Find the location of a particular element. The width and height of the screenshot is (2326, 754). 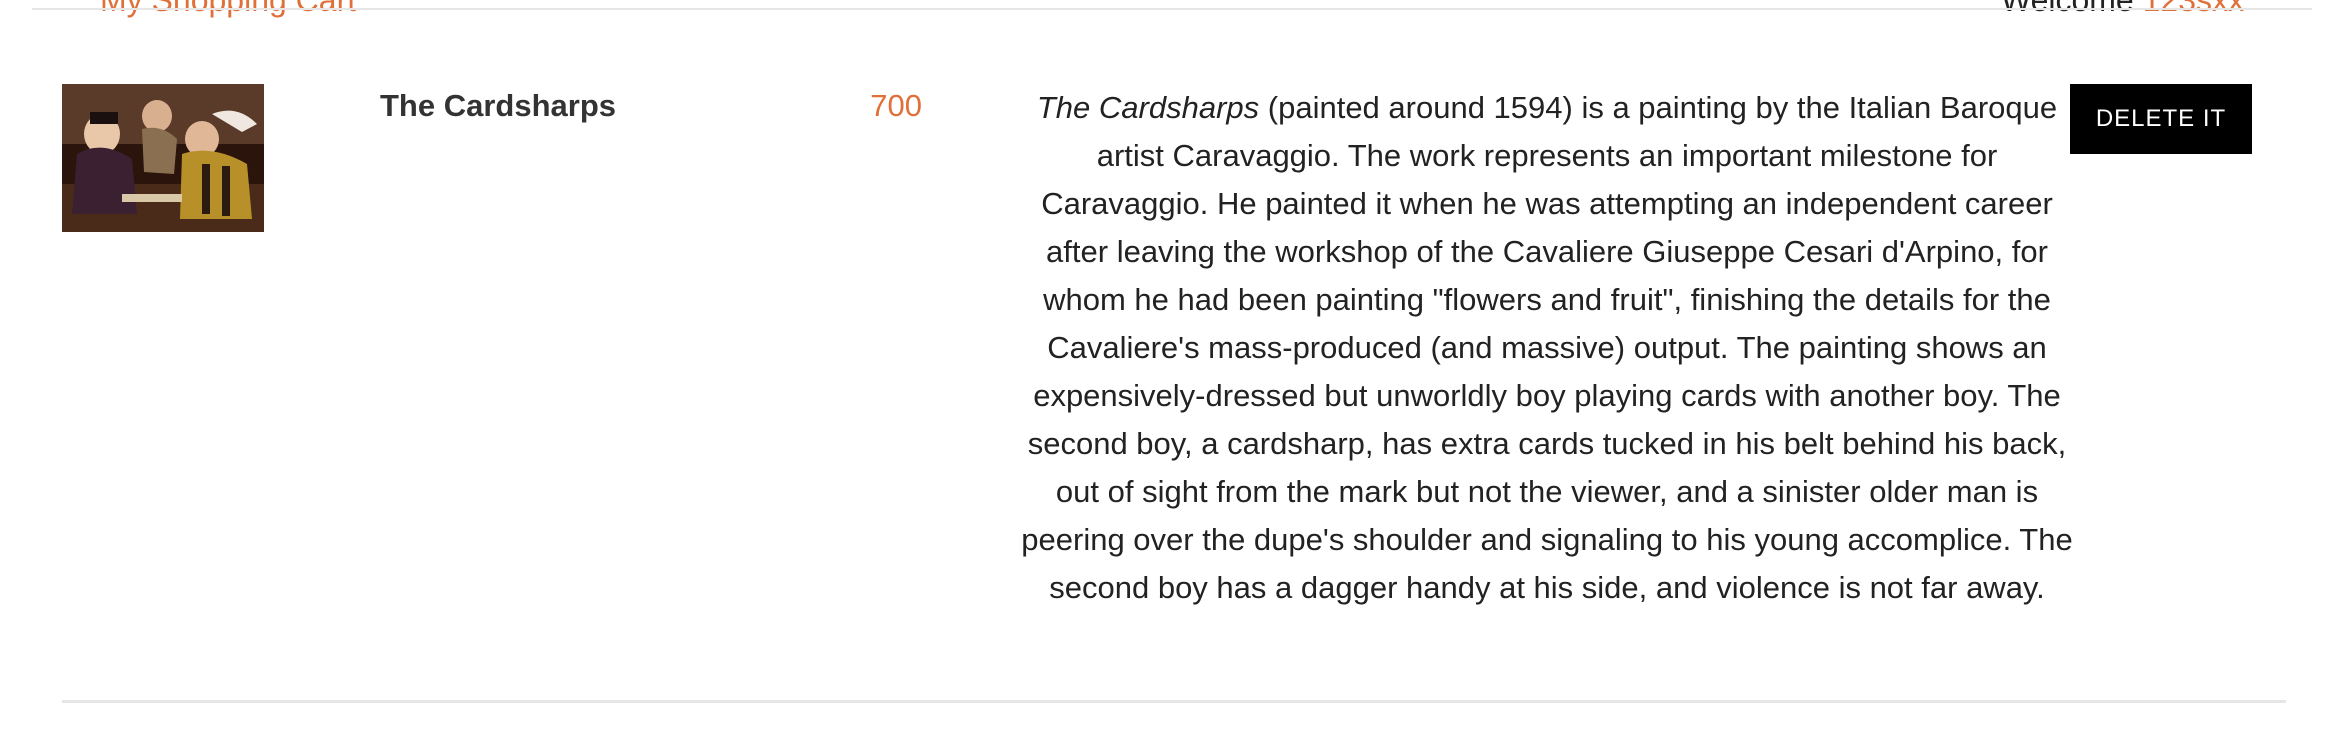

row-divider is located at coordinates (1174, 701).